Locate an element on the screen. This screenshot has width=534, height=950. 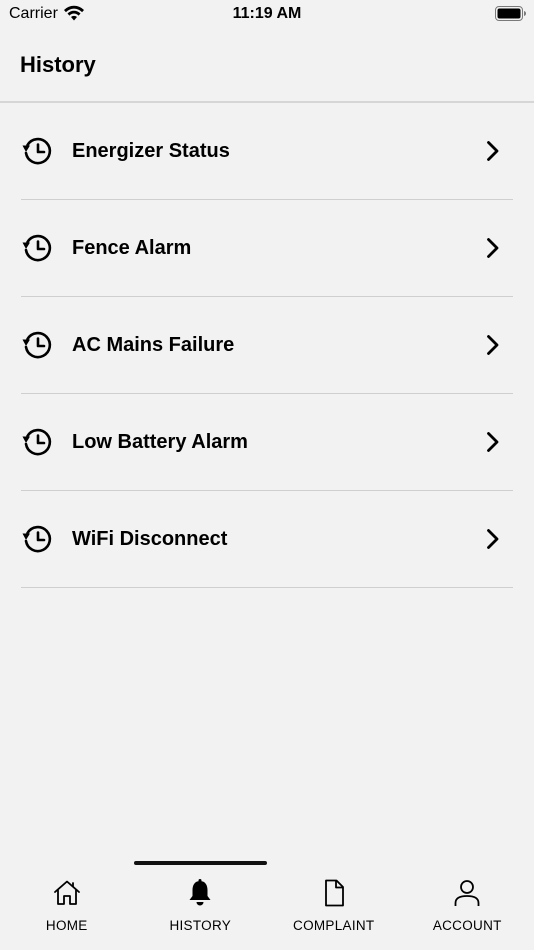
tab-complaint: COMPLAINT is located at coordinates (334, 908).